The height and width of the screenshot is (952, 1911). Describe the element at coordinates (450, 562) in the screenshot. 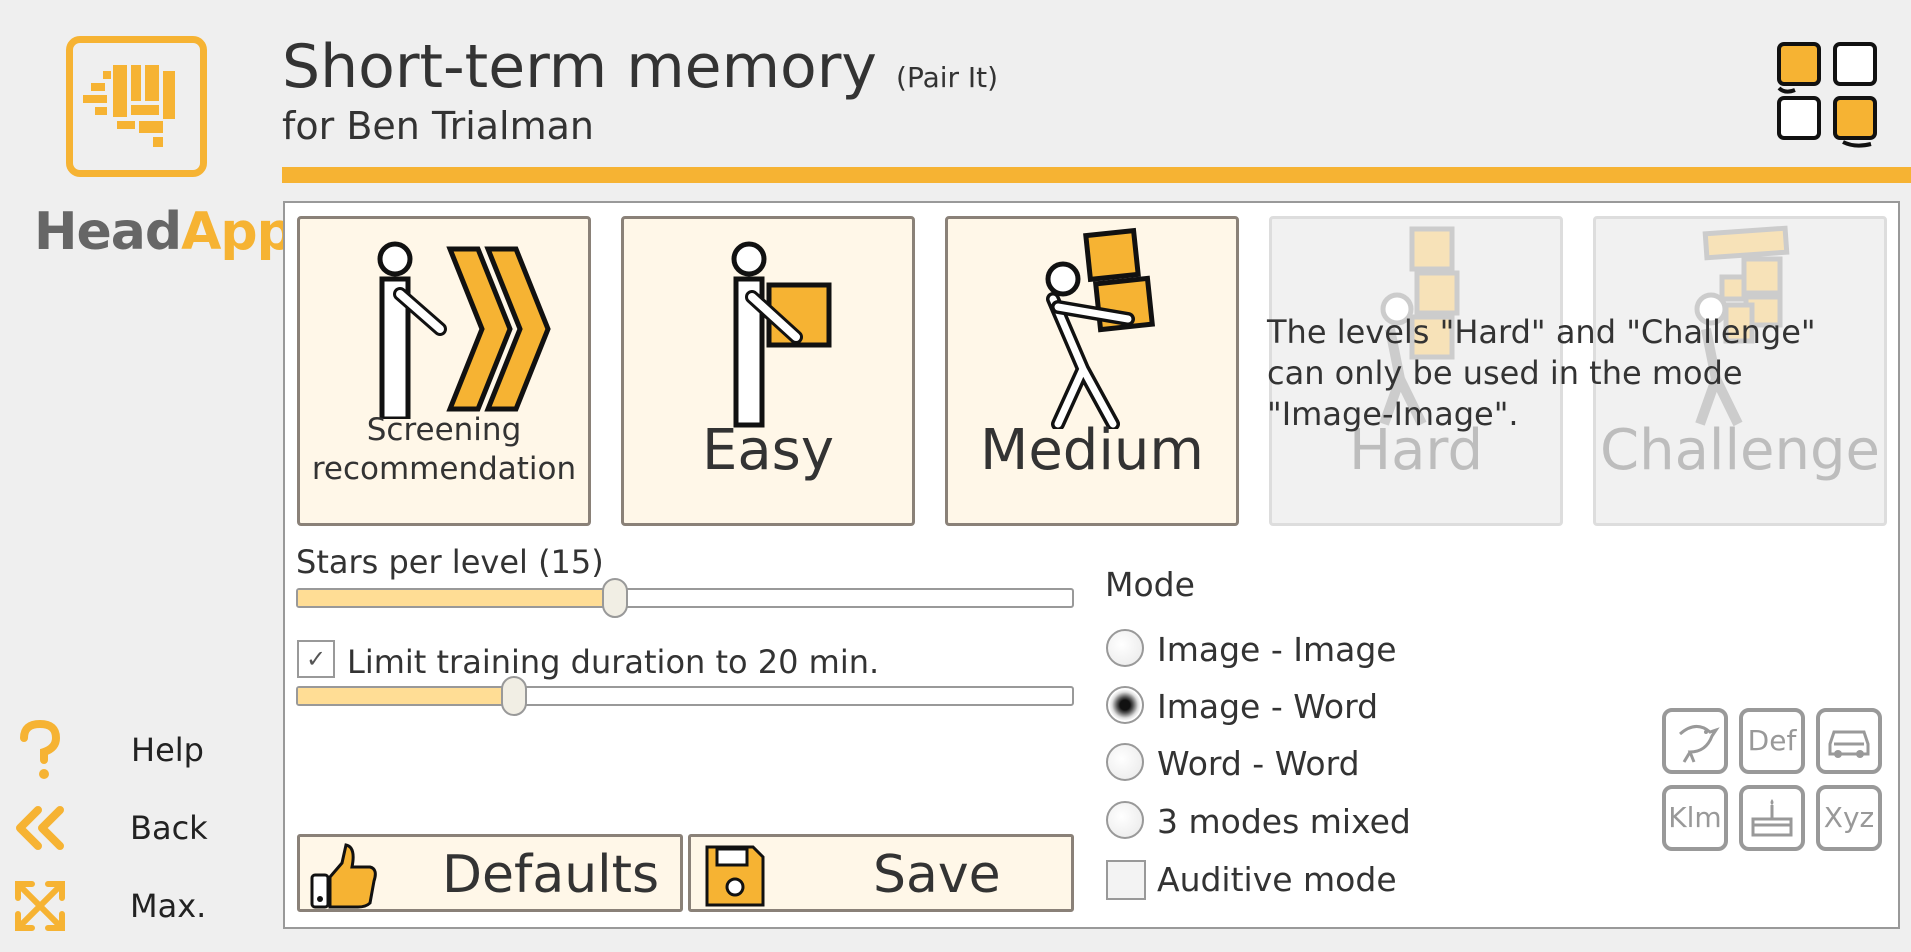

I see `stars-per-level-label: Stars per level (15)` at that location.